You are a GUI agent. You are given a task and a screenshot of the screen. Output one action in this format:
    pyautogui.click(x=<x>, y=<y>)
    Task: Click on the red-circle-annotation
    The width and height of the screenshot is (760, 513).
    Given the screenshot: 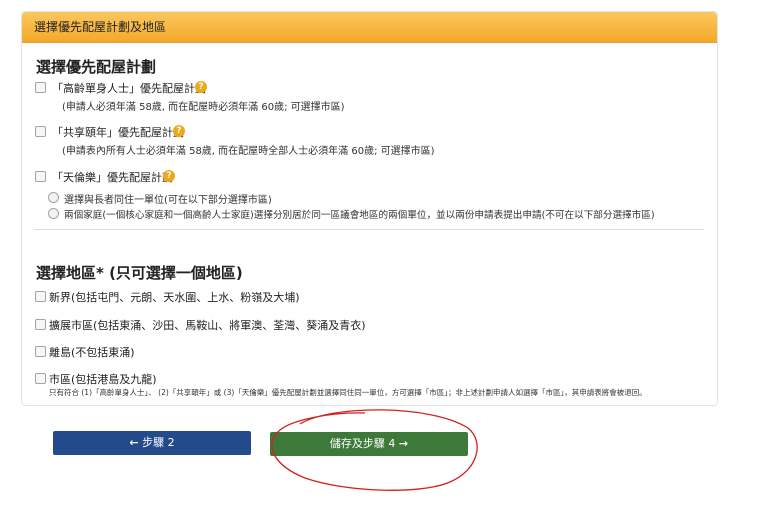 What is the action you would take?
    pyautogui.click(x=374, y=450)
    